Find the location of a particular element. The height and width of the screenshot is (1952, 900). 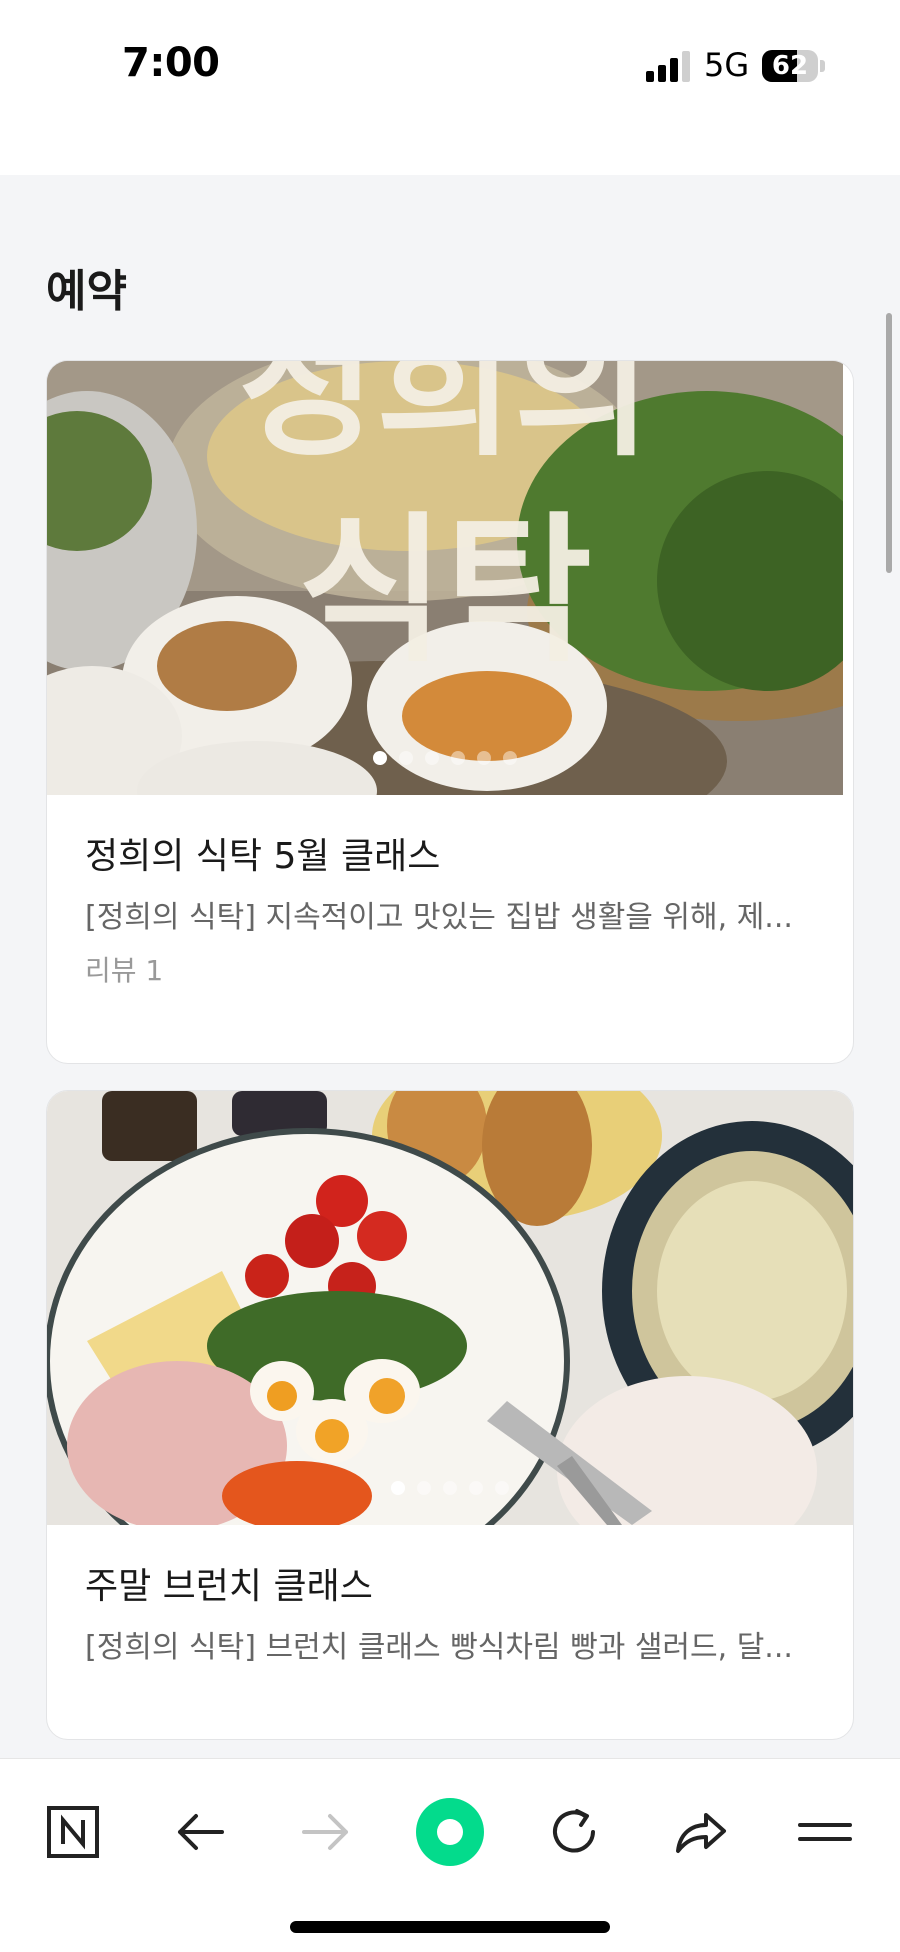

status-time: 7:00 is located at coordinates (171, 63).